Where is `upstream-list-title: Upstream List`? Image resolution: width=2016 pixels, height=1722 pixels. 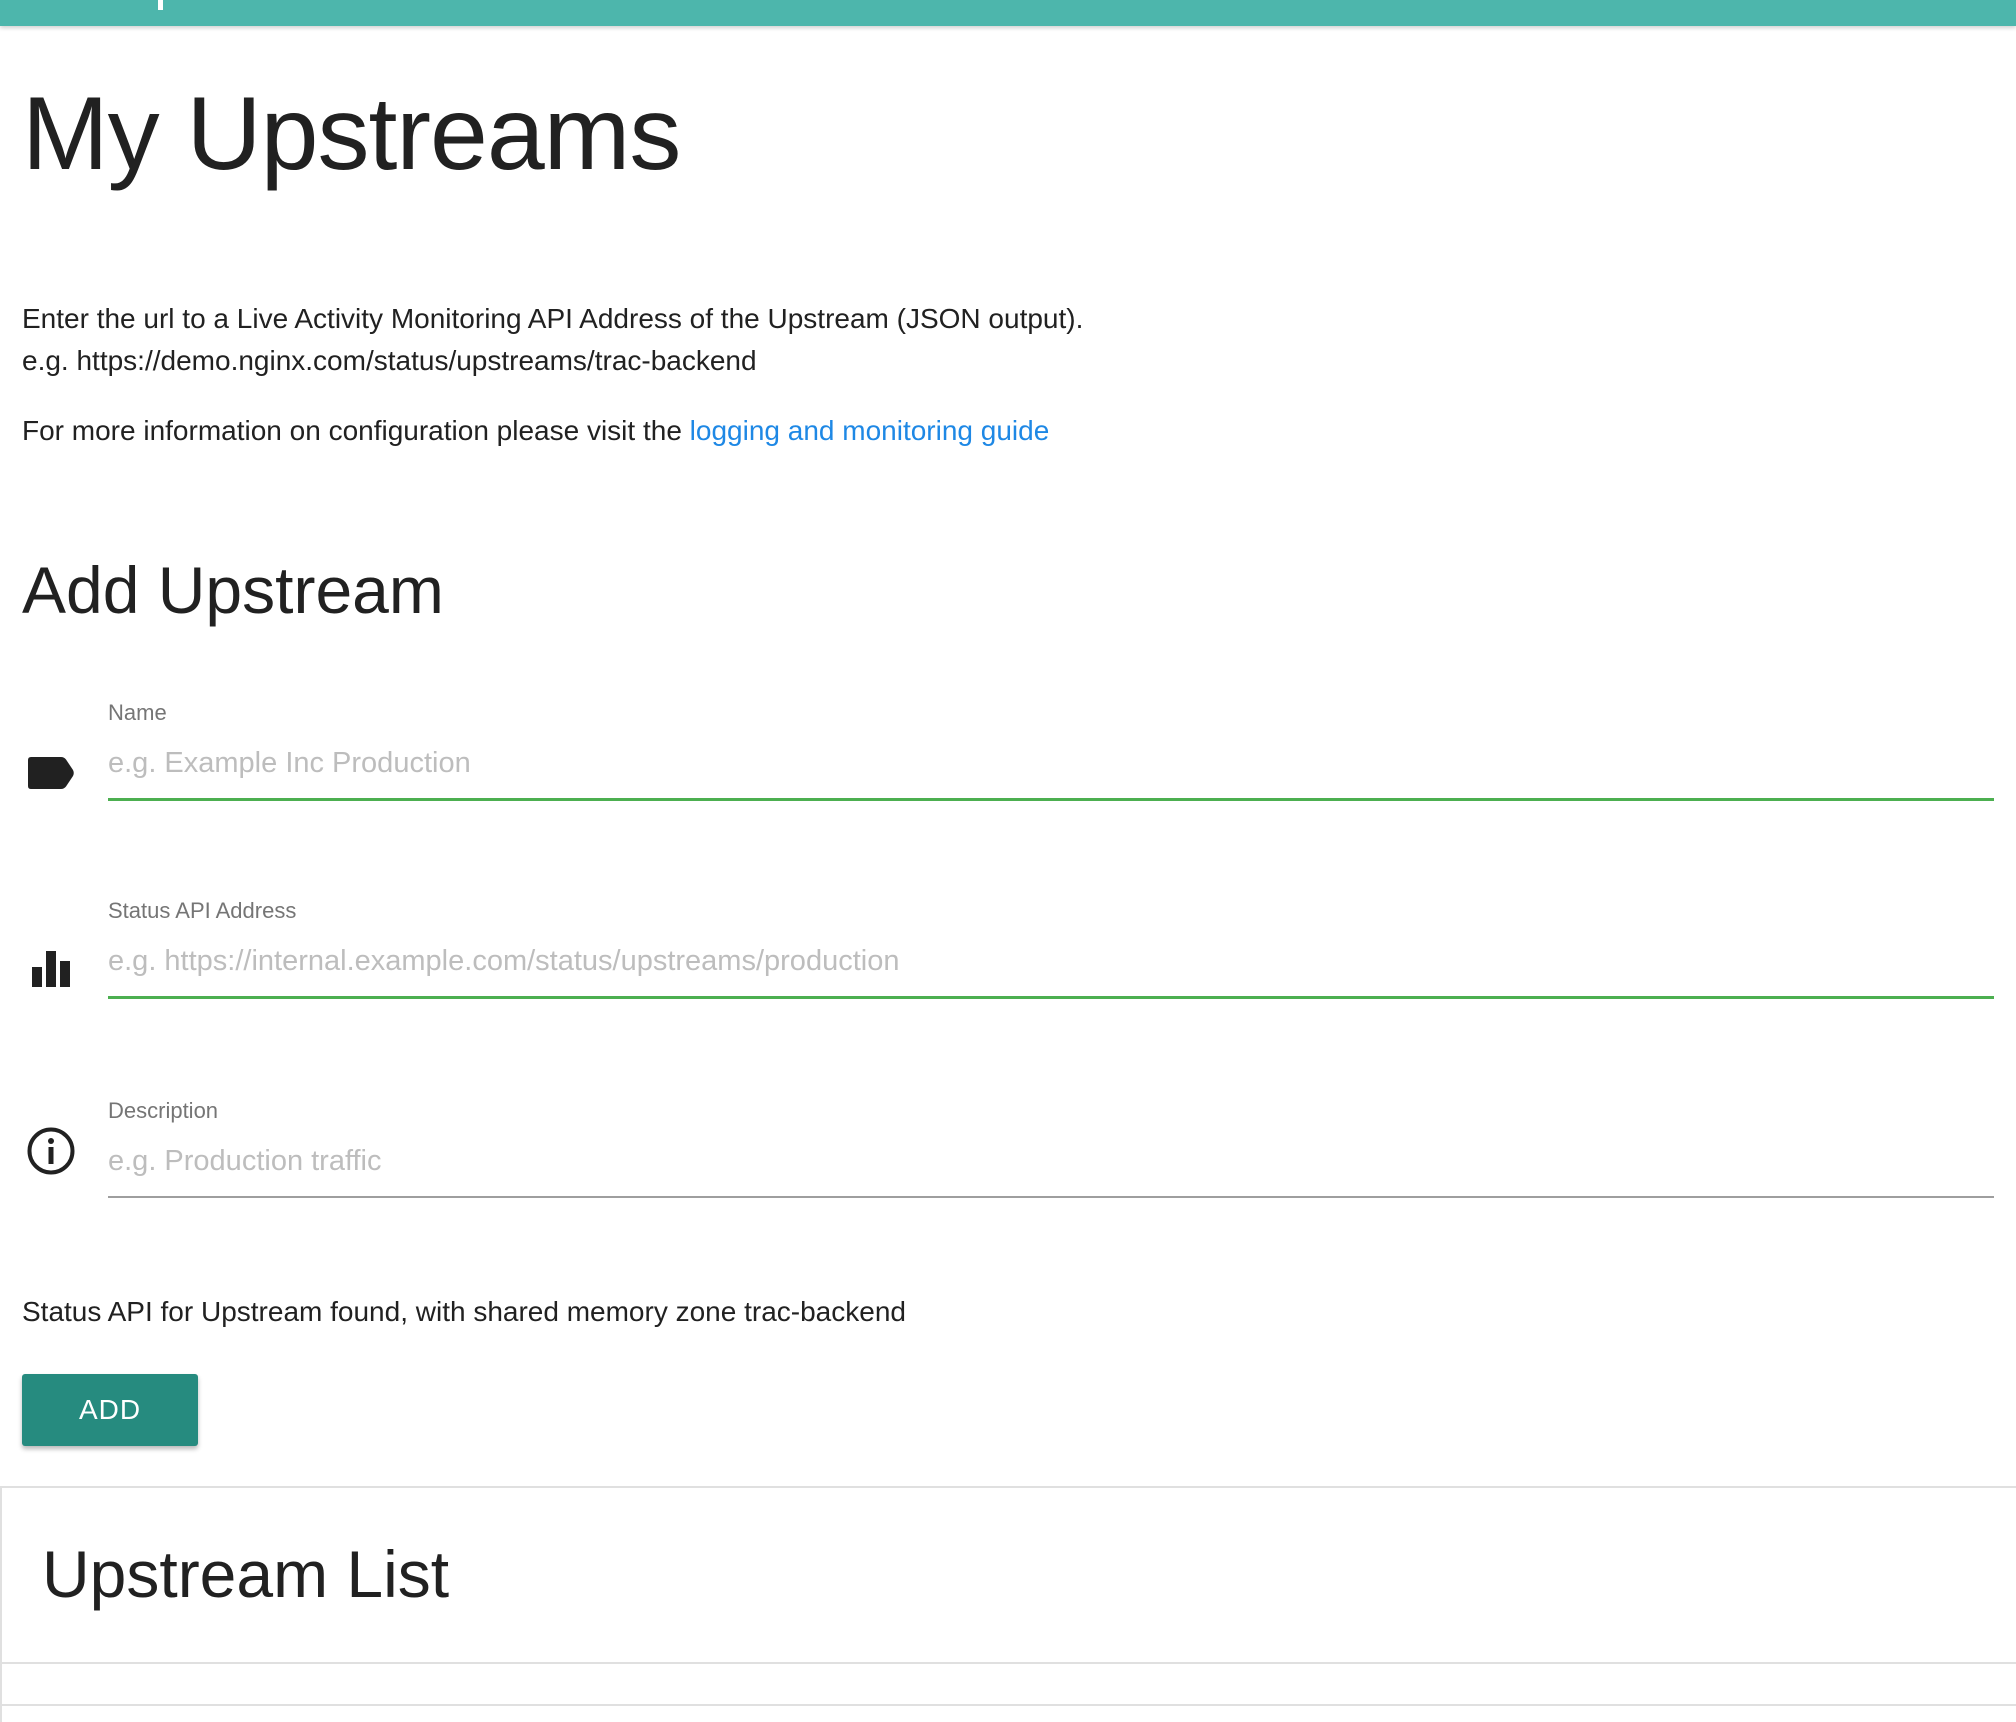
upstream-list-title: Upstream List is located at coordinates (246, 1574).